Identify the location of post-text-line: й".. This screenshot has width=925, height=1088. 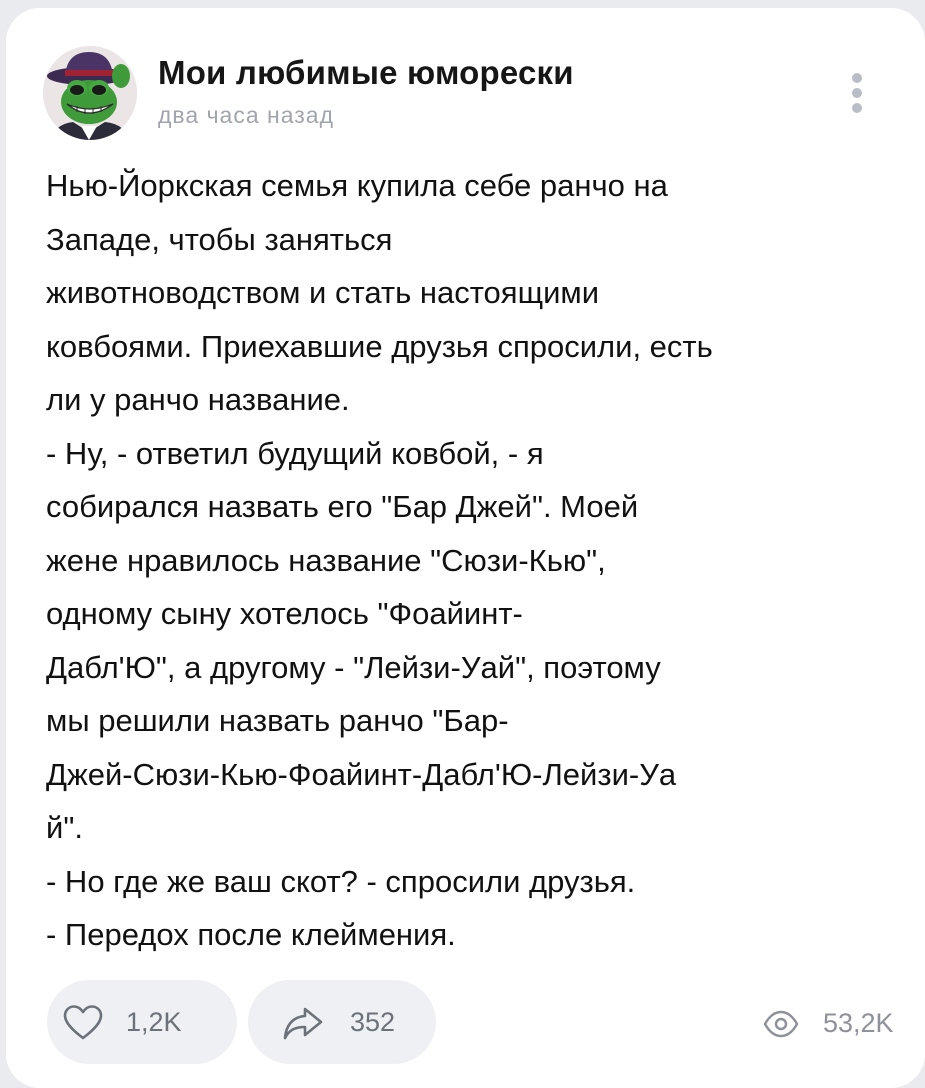
(64, 827).